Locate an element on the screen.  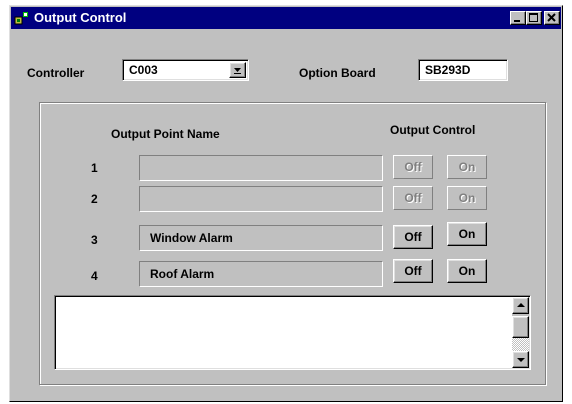
on-button-2: On is located at coordinates (467, 198).